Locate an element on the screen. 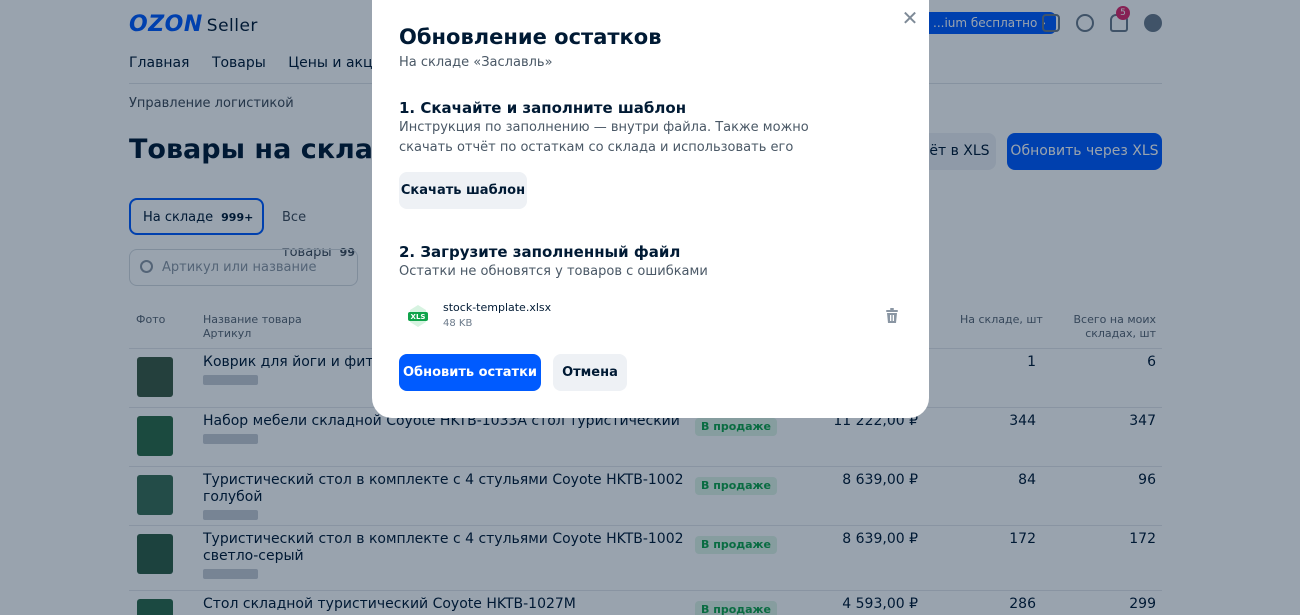 The width and height of the screenshot is (1300, 615). modal-subtitle: На складе «Заславль» is located at coordinates (476, 62).